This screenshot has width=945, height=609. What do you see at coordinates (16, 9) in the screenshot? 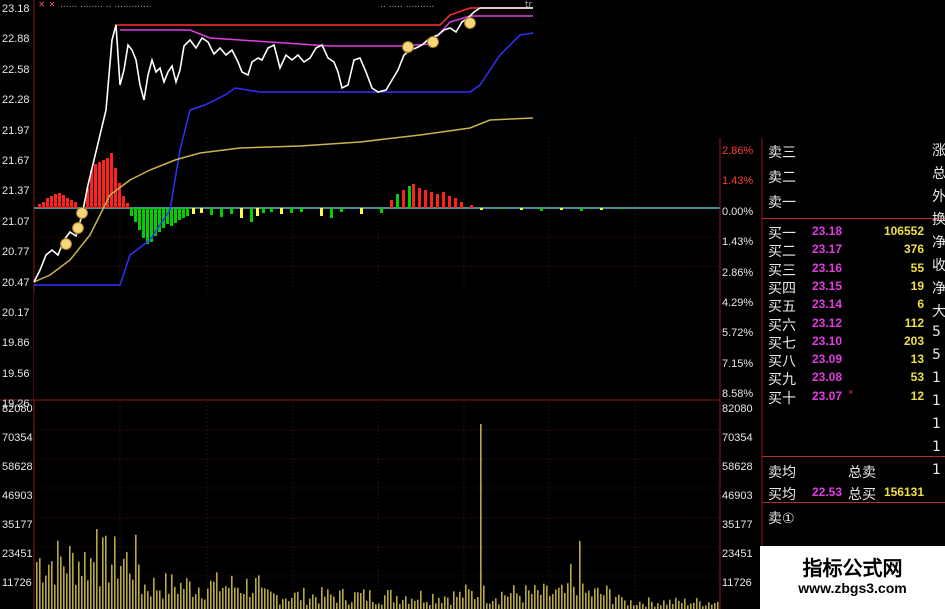
I see `price-tick-label: 23.18` at bounding box center [16, 9].